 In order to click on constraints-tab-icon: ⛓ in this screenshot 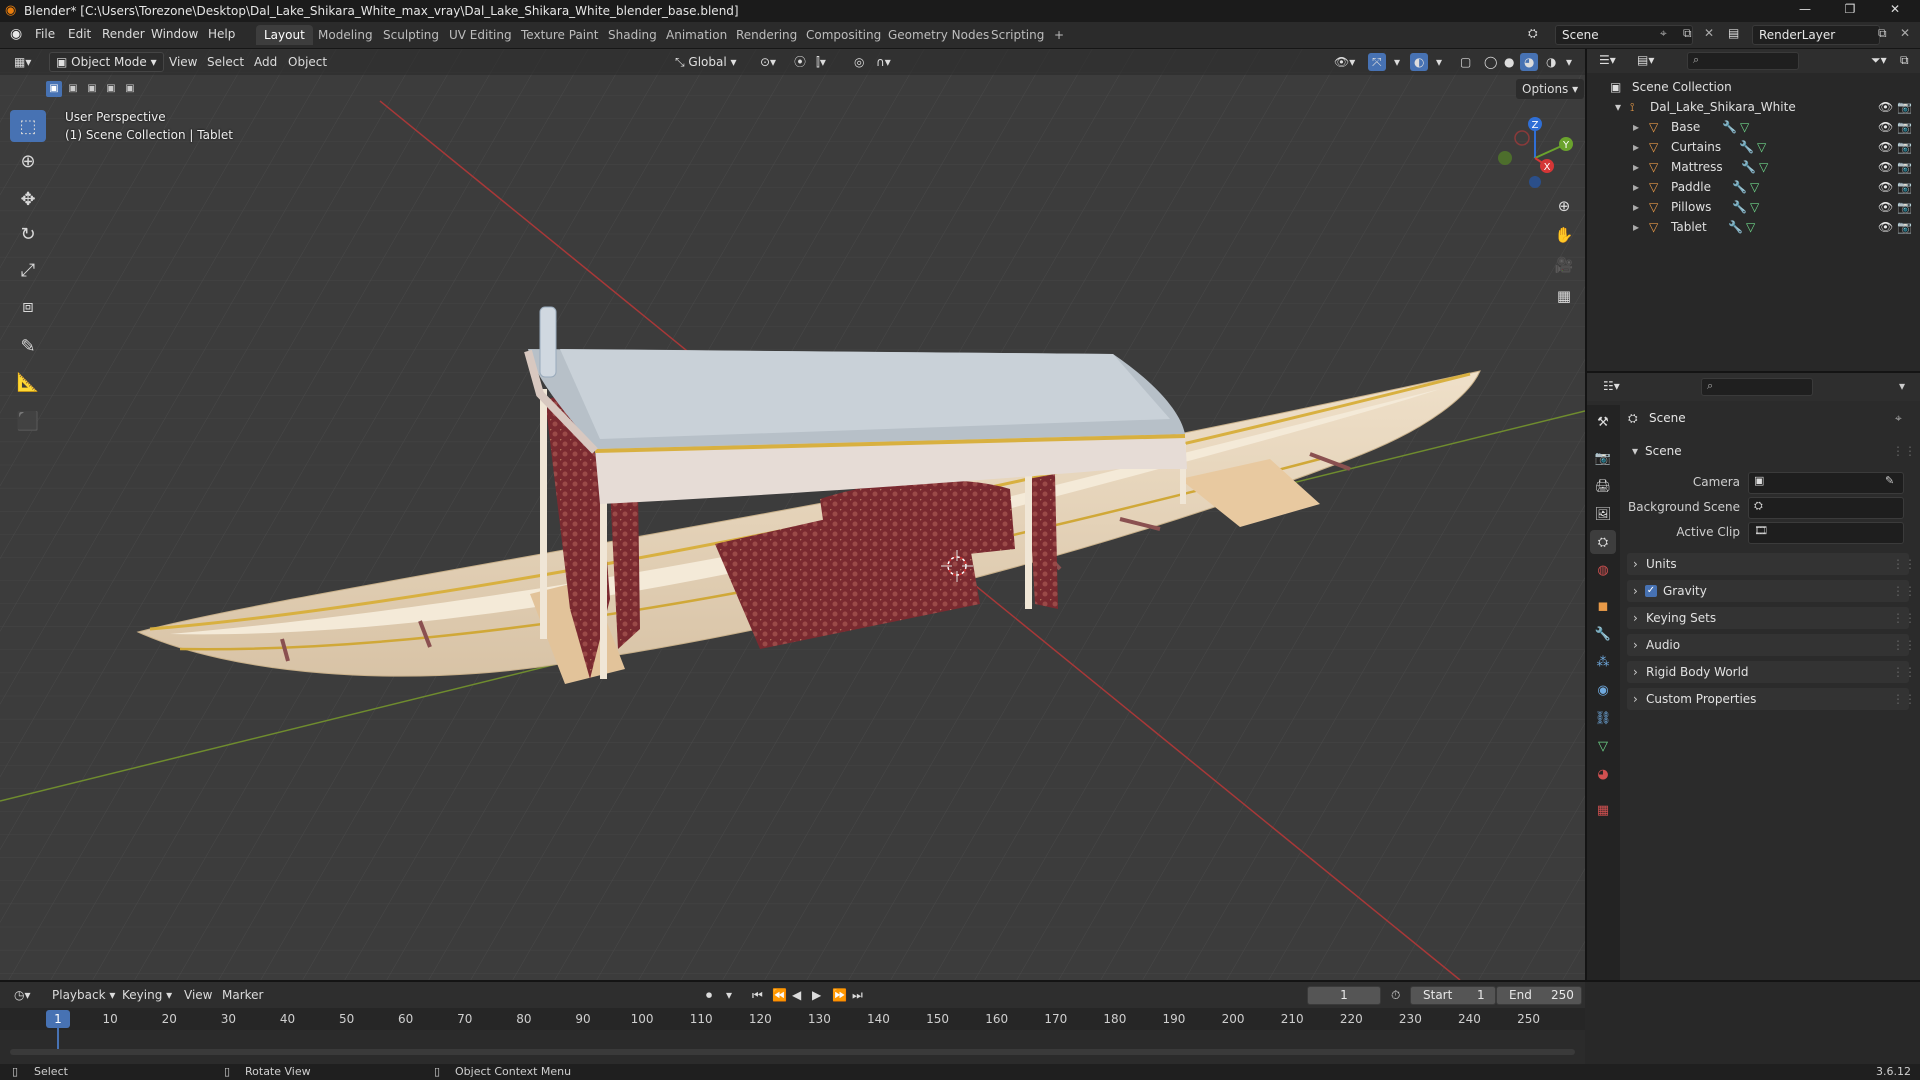, I will do `click(1603, 718)`.